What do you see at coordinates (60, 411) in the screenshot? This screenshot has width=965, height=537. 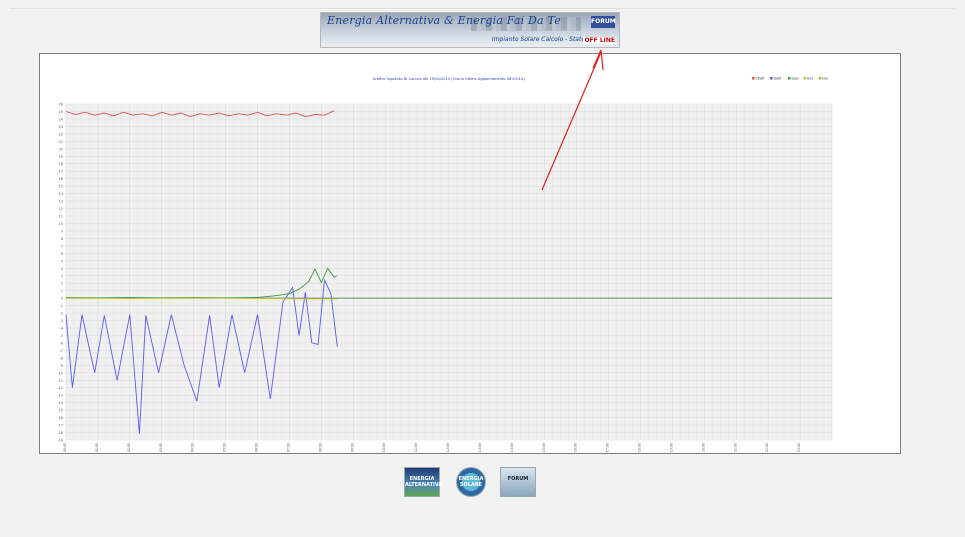 I see `y-tick-label: -15` at bounding box center [60, 411].